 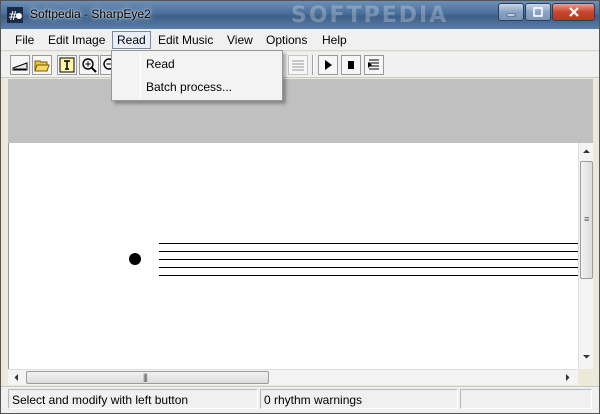 What do you see at coordinates (586, 357) in the screenshot?
I see `scroll-down-icon` at bounding box center [586, 357].